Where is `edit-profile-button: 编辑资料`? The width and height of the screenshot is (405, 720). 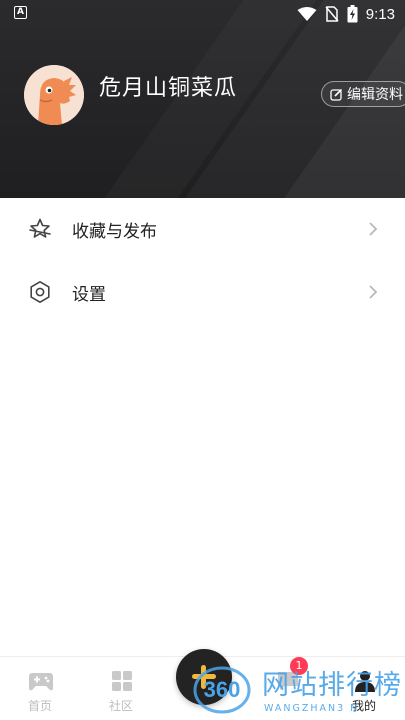 edit-profile-button: 编辑资料 is located at coordinates (363, 94).